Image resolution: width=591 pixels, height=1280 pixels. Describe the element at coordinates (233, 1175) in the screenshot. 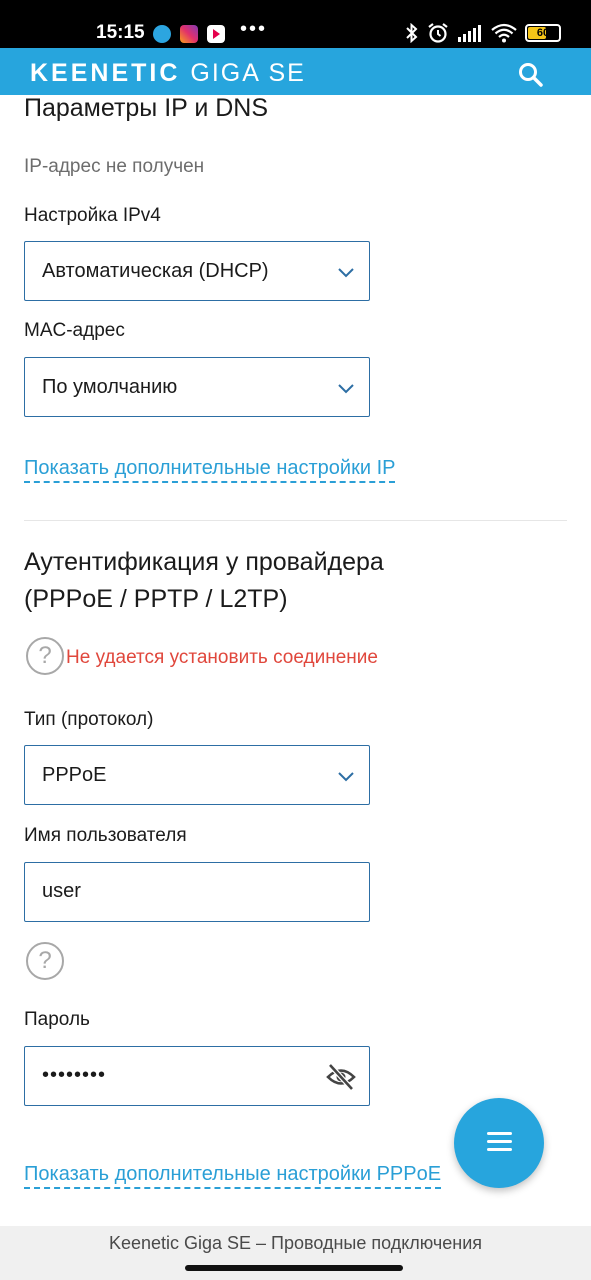

I see `show-pppoe-settings-link: Показать дополнительные настройки PPPoE` at that location.